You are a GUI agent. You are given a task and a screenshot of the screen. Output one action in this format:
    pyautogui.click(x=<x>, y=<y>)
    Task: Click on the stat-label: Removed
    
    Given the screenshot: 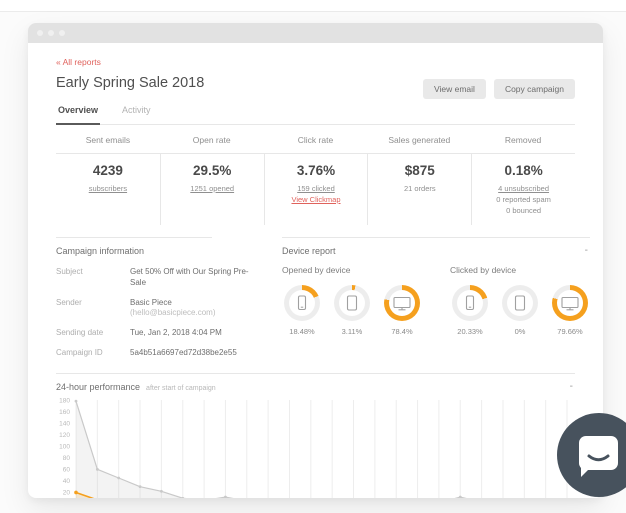 What is the action you would take?
    pyautogui.click(x=523, y=140)
    